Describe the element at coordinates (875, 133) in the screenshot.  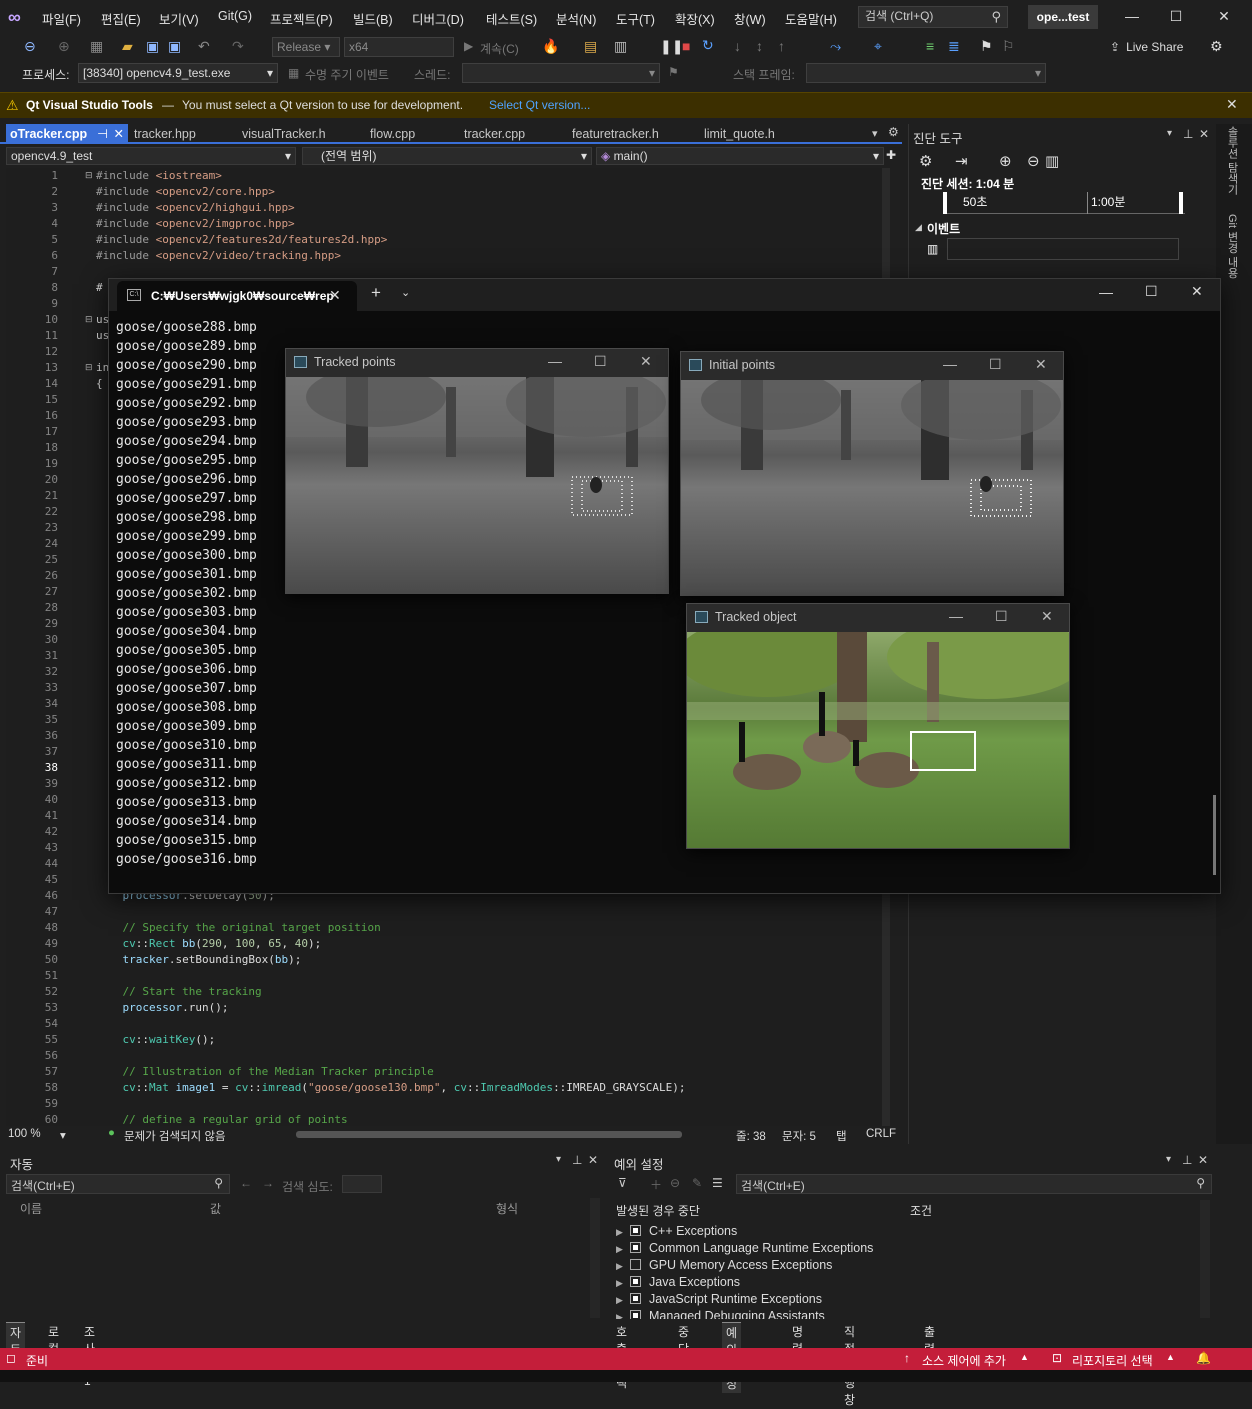
I see `tab-list-icon: ▾` at that location.